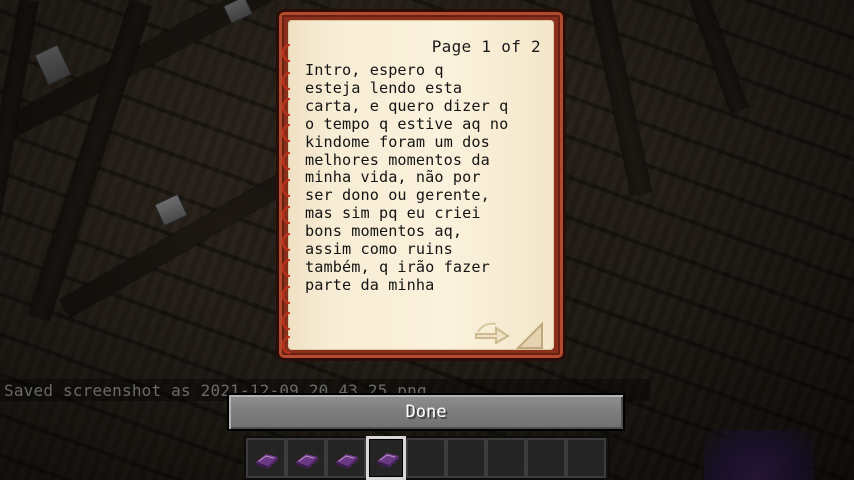  I want to click on hotbar-slot-4-selected, so click(386, 458).